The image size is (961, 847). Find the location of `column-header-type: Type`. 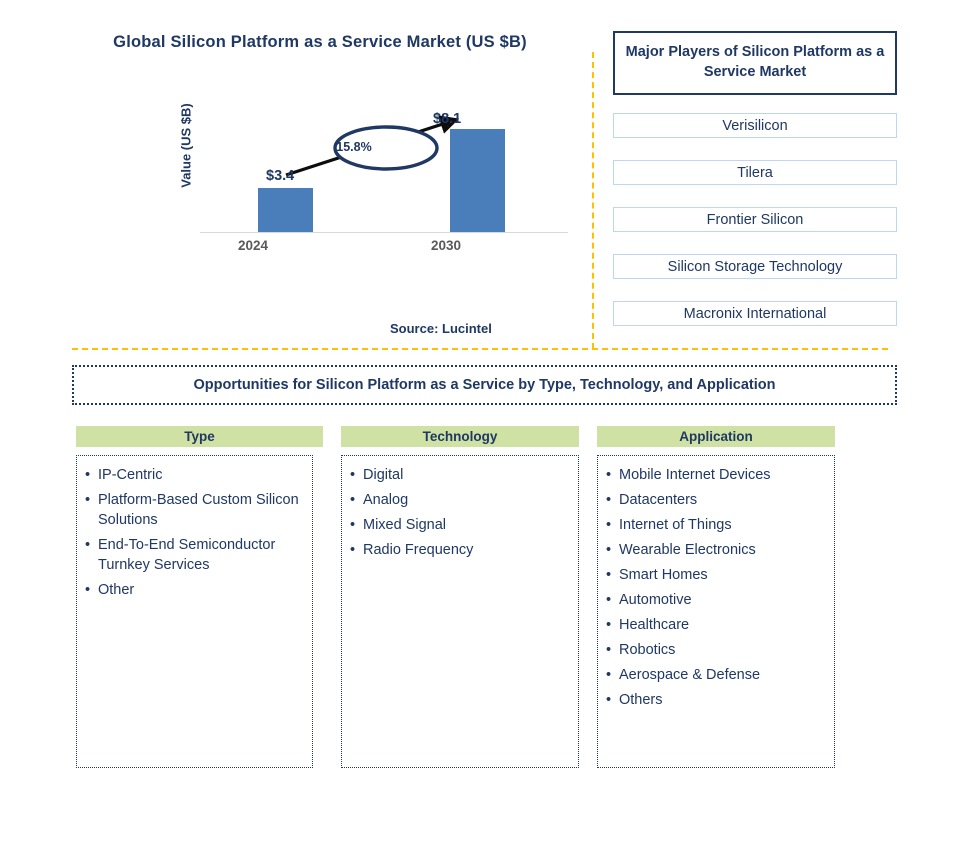

column-header-type: Type is located at coordinates (199, 436).